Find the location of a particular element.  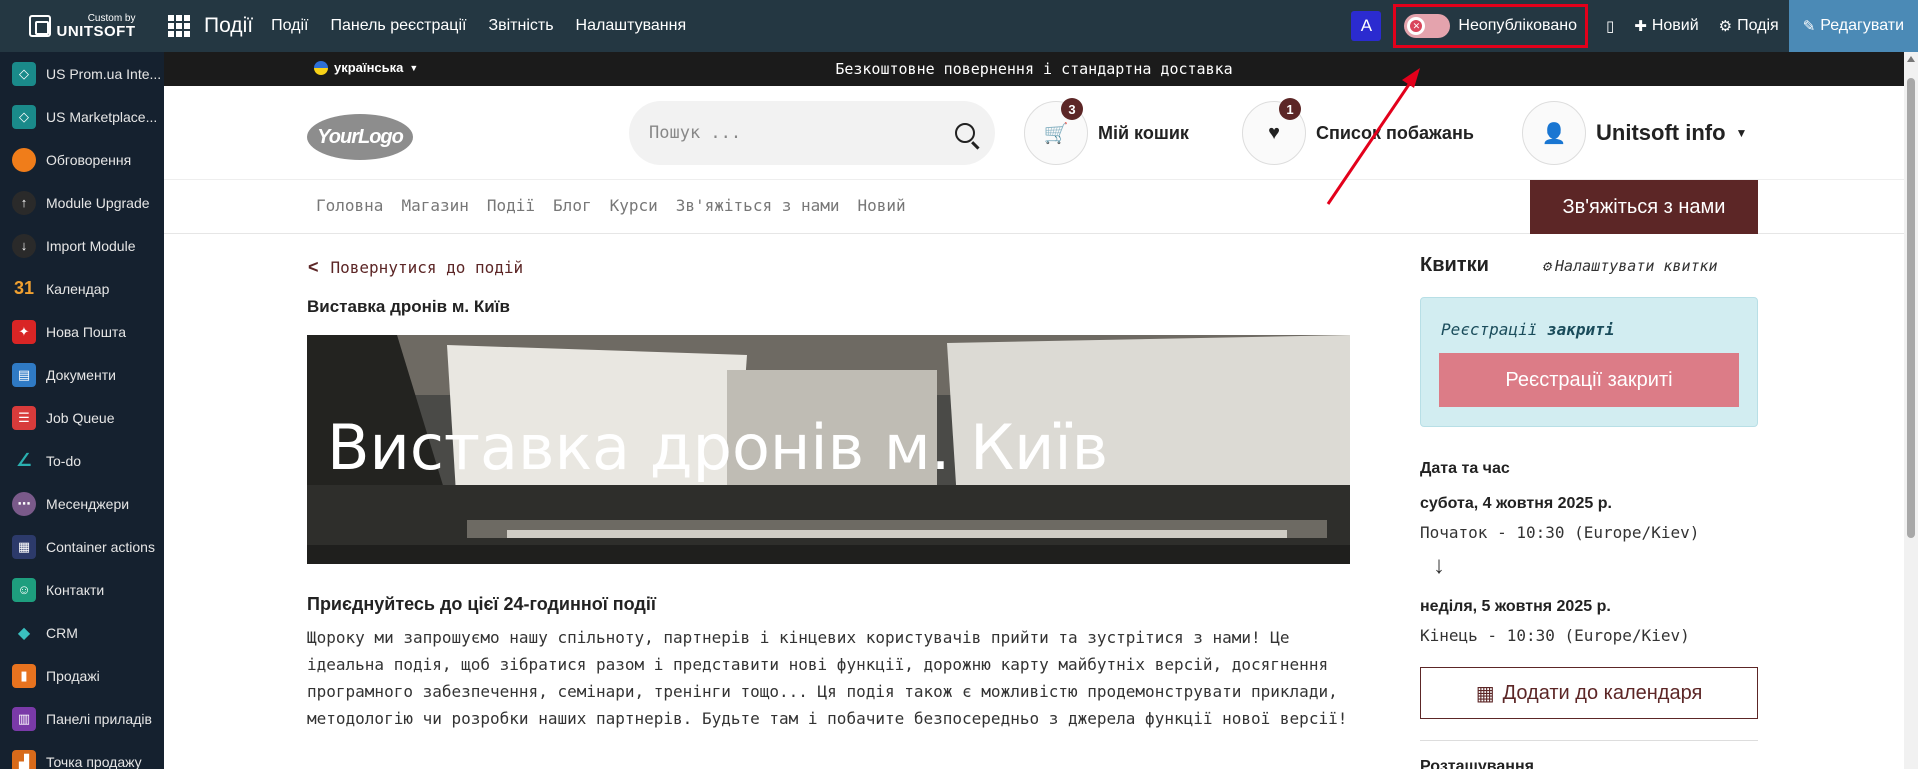

contact-us-button: Зв'яжіться з нами is located at coordinates (1644, 207).